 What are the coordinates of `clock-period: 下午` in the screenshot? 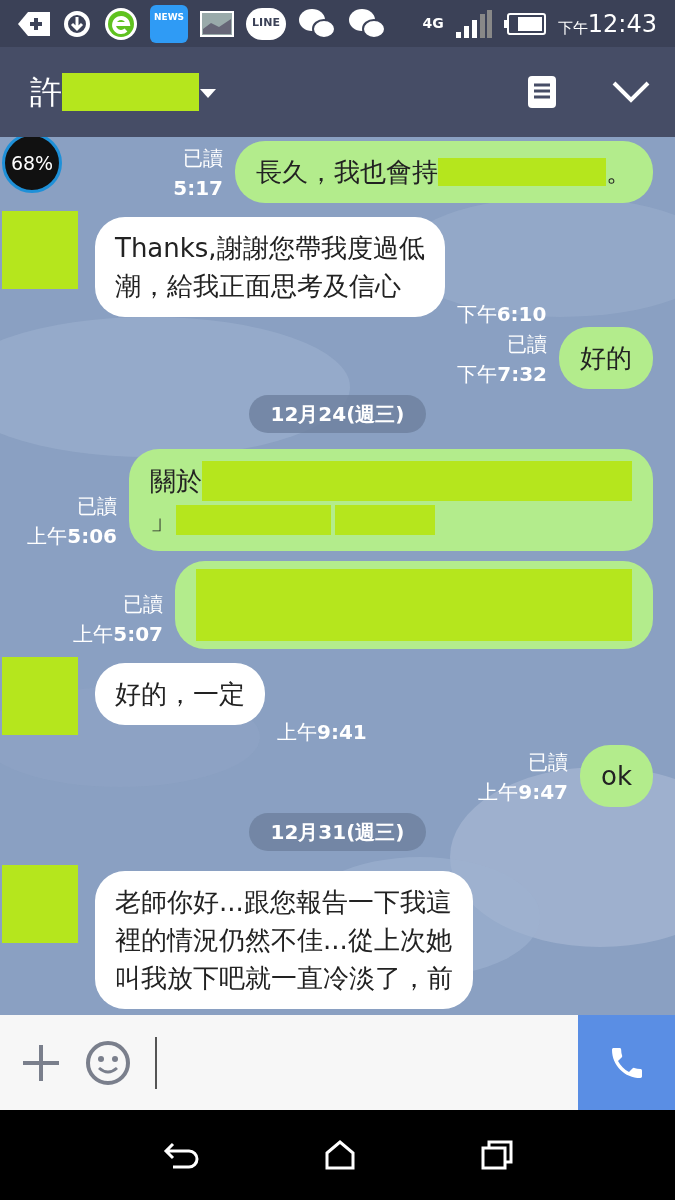 It's located at (572, 29).